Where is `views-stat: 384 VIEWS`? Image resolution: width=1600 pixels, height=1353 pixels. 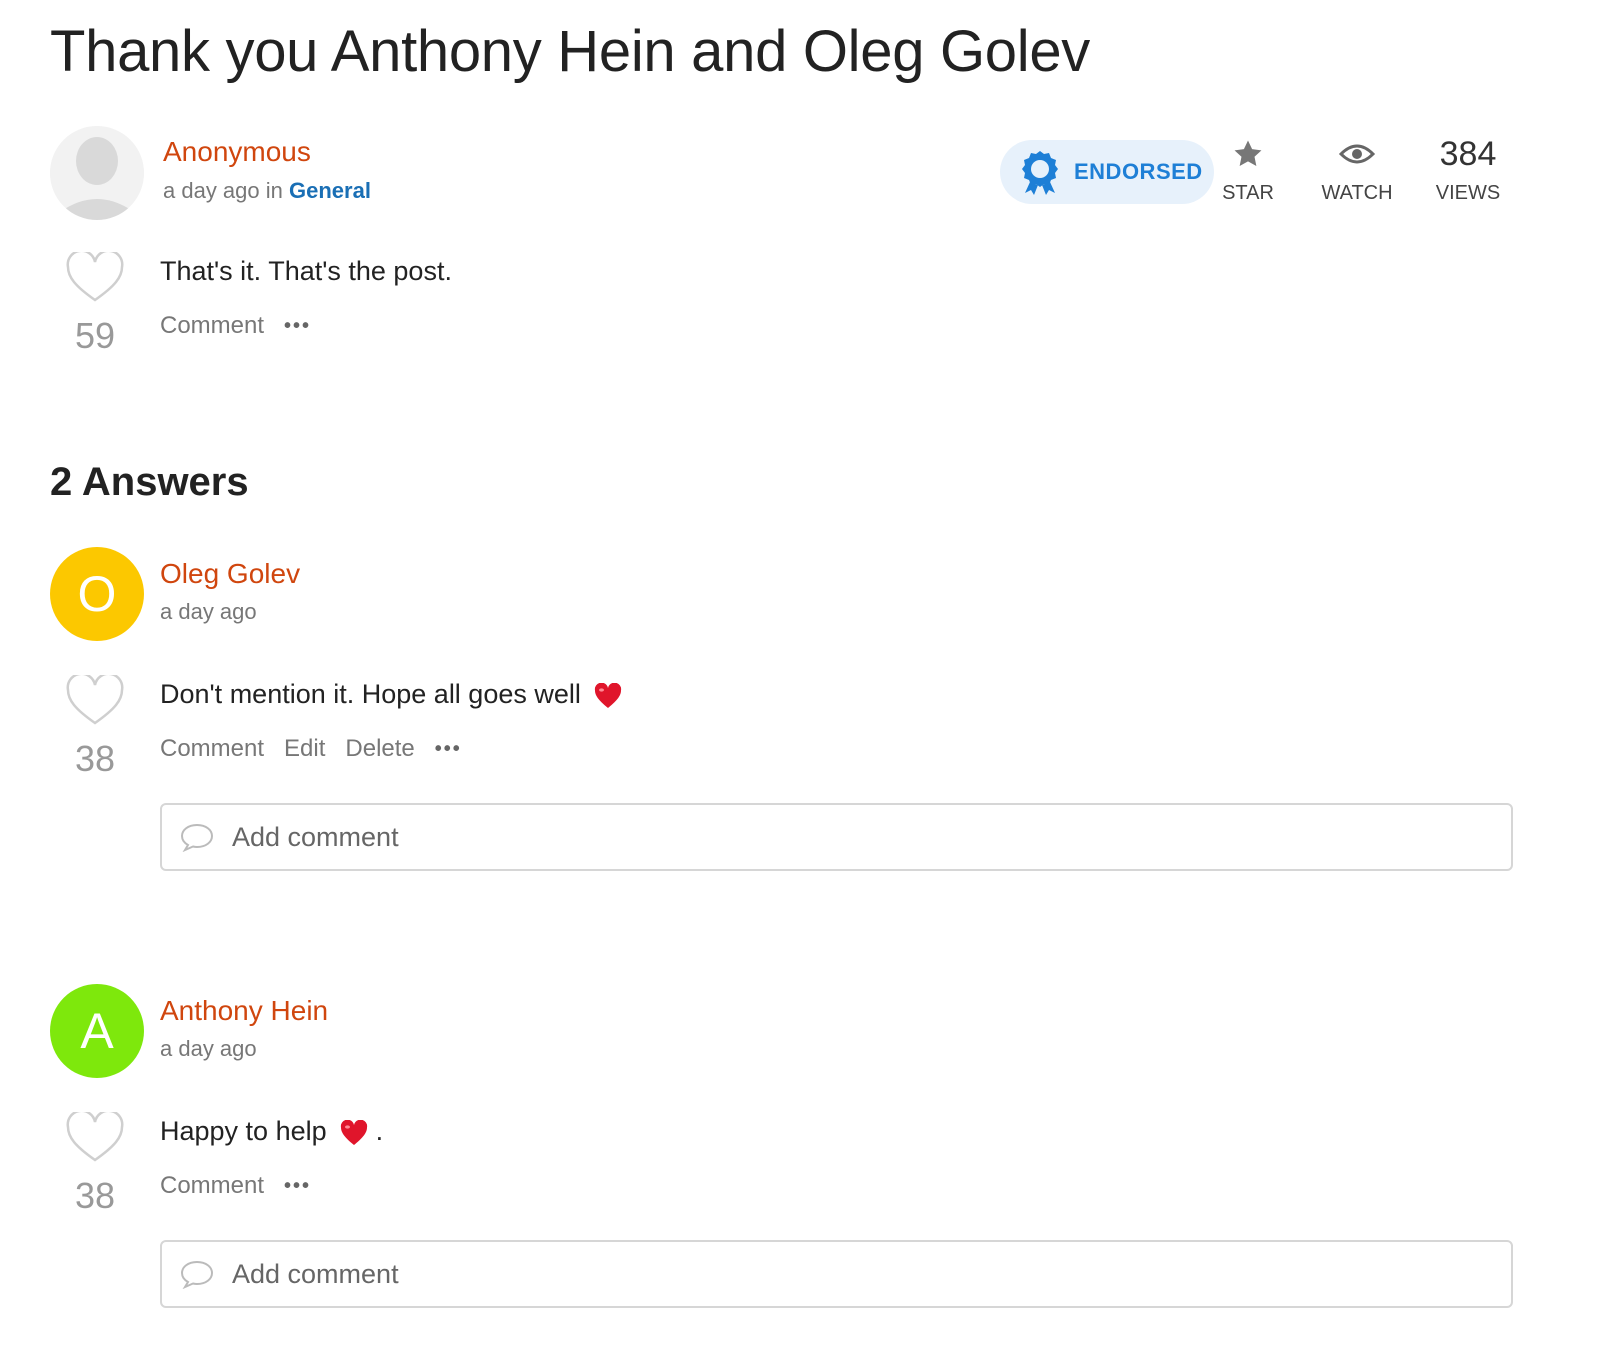 views-stat: 384 VIEWS is located at coordinates (1468, 167).